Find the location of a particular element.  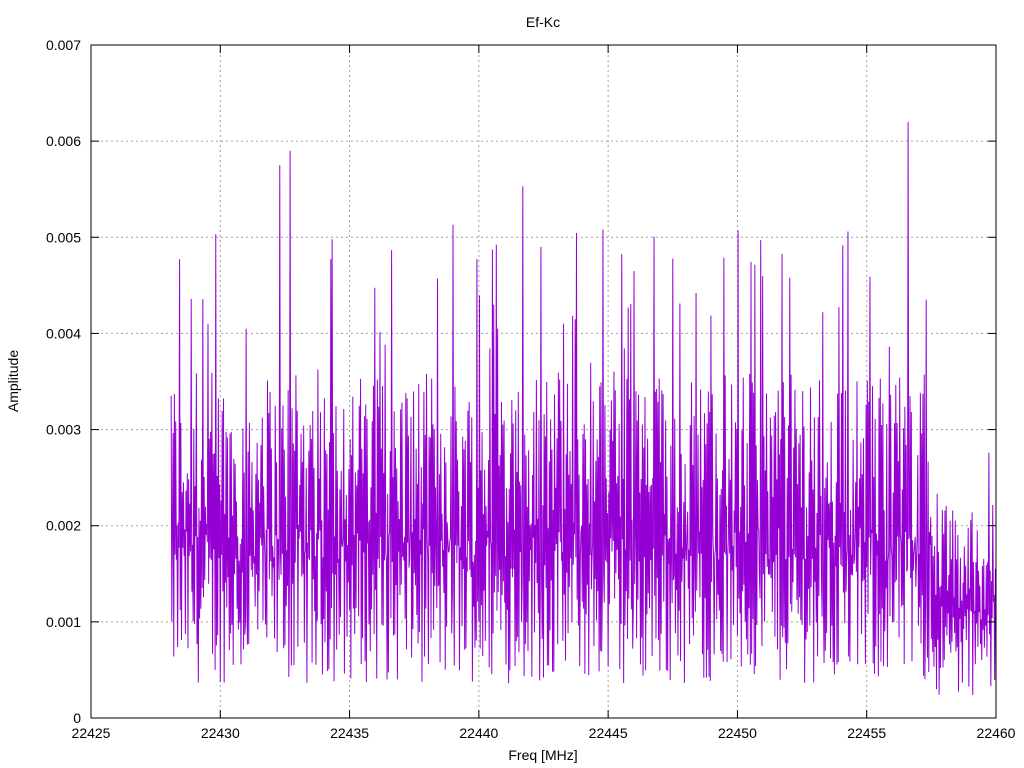

x-tick-label: 22435 is located at coordinates (349, 733).